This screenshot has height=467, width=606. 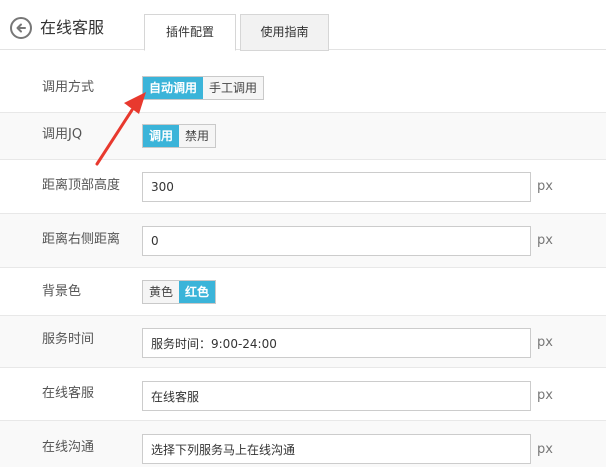 What do you see at coordinates (336, 241) in the screenshot?
I see `right-distance-input` at bounding box center [336, 241].